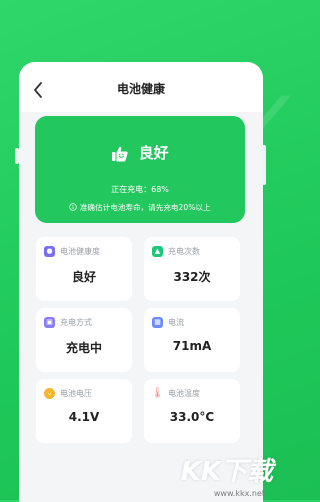 The width and height of the screenshot is (320, 502). What do you see at coordinates (140, 189) in the screenshot?
I see `charging-percentage: 正在充电：68%` at bounding box center [140, 189].